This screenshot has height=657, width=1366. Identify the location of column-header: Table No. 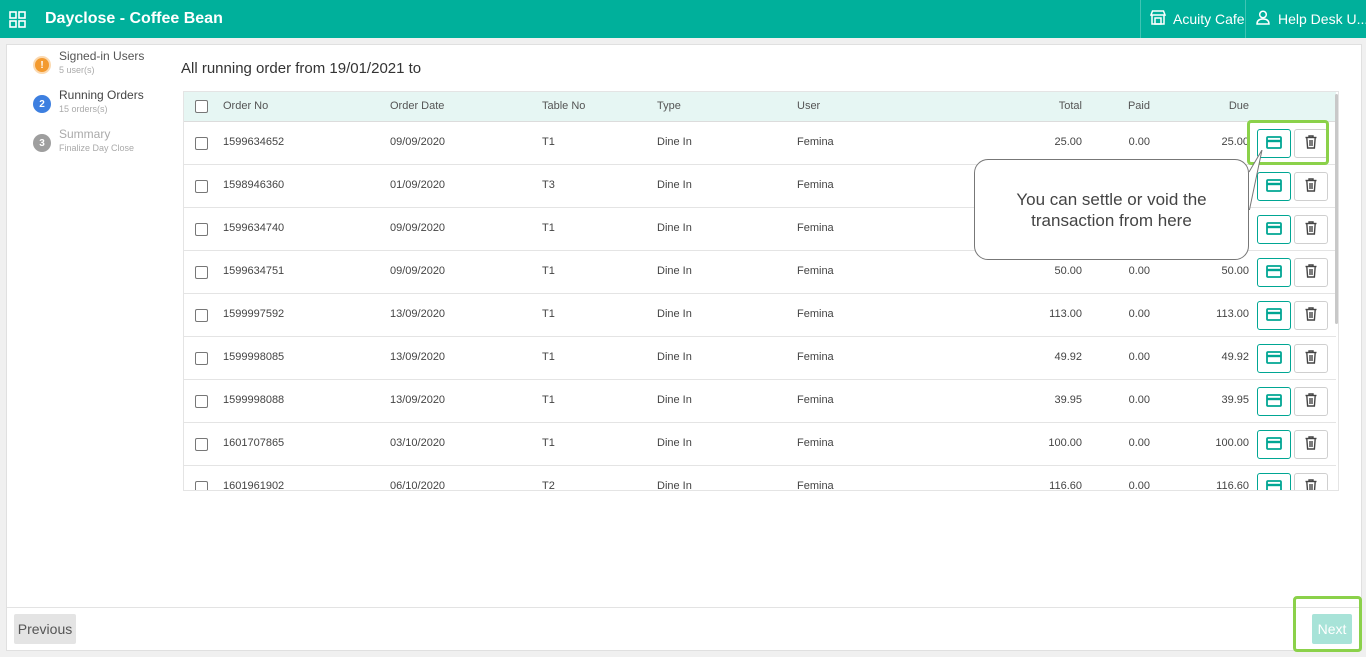
(564, 106).